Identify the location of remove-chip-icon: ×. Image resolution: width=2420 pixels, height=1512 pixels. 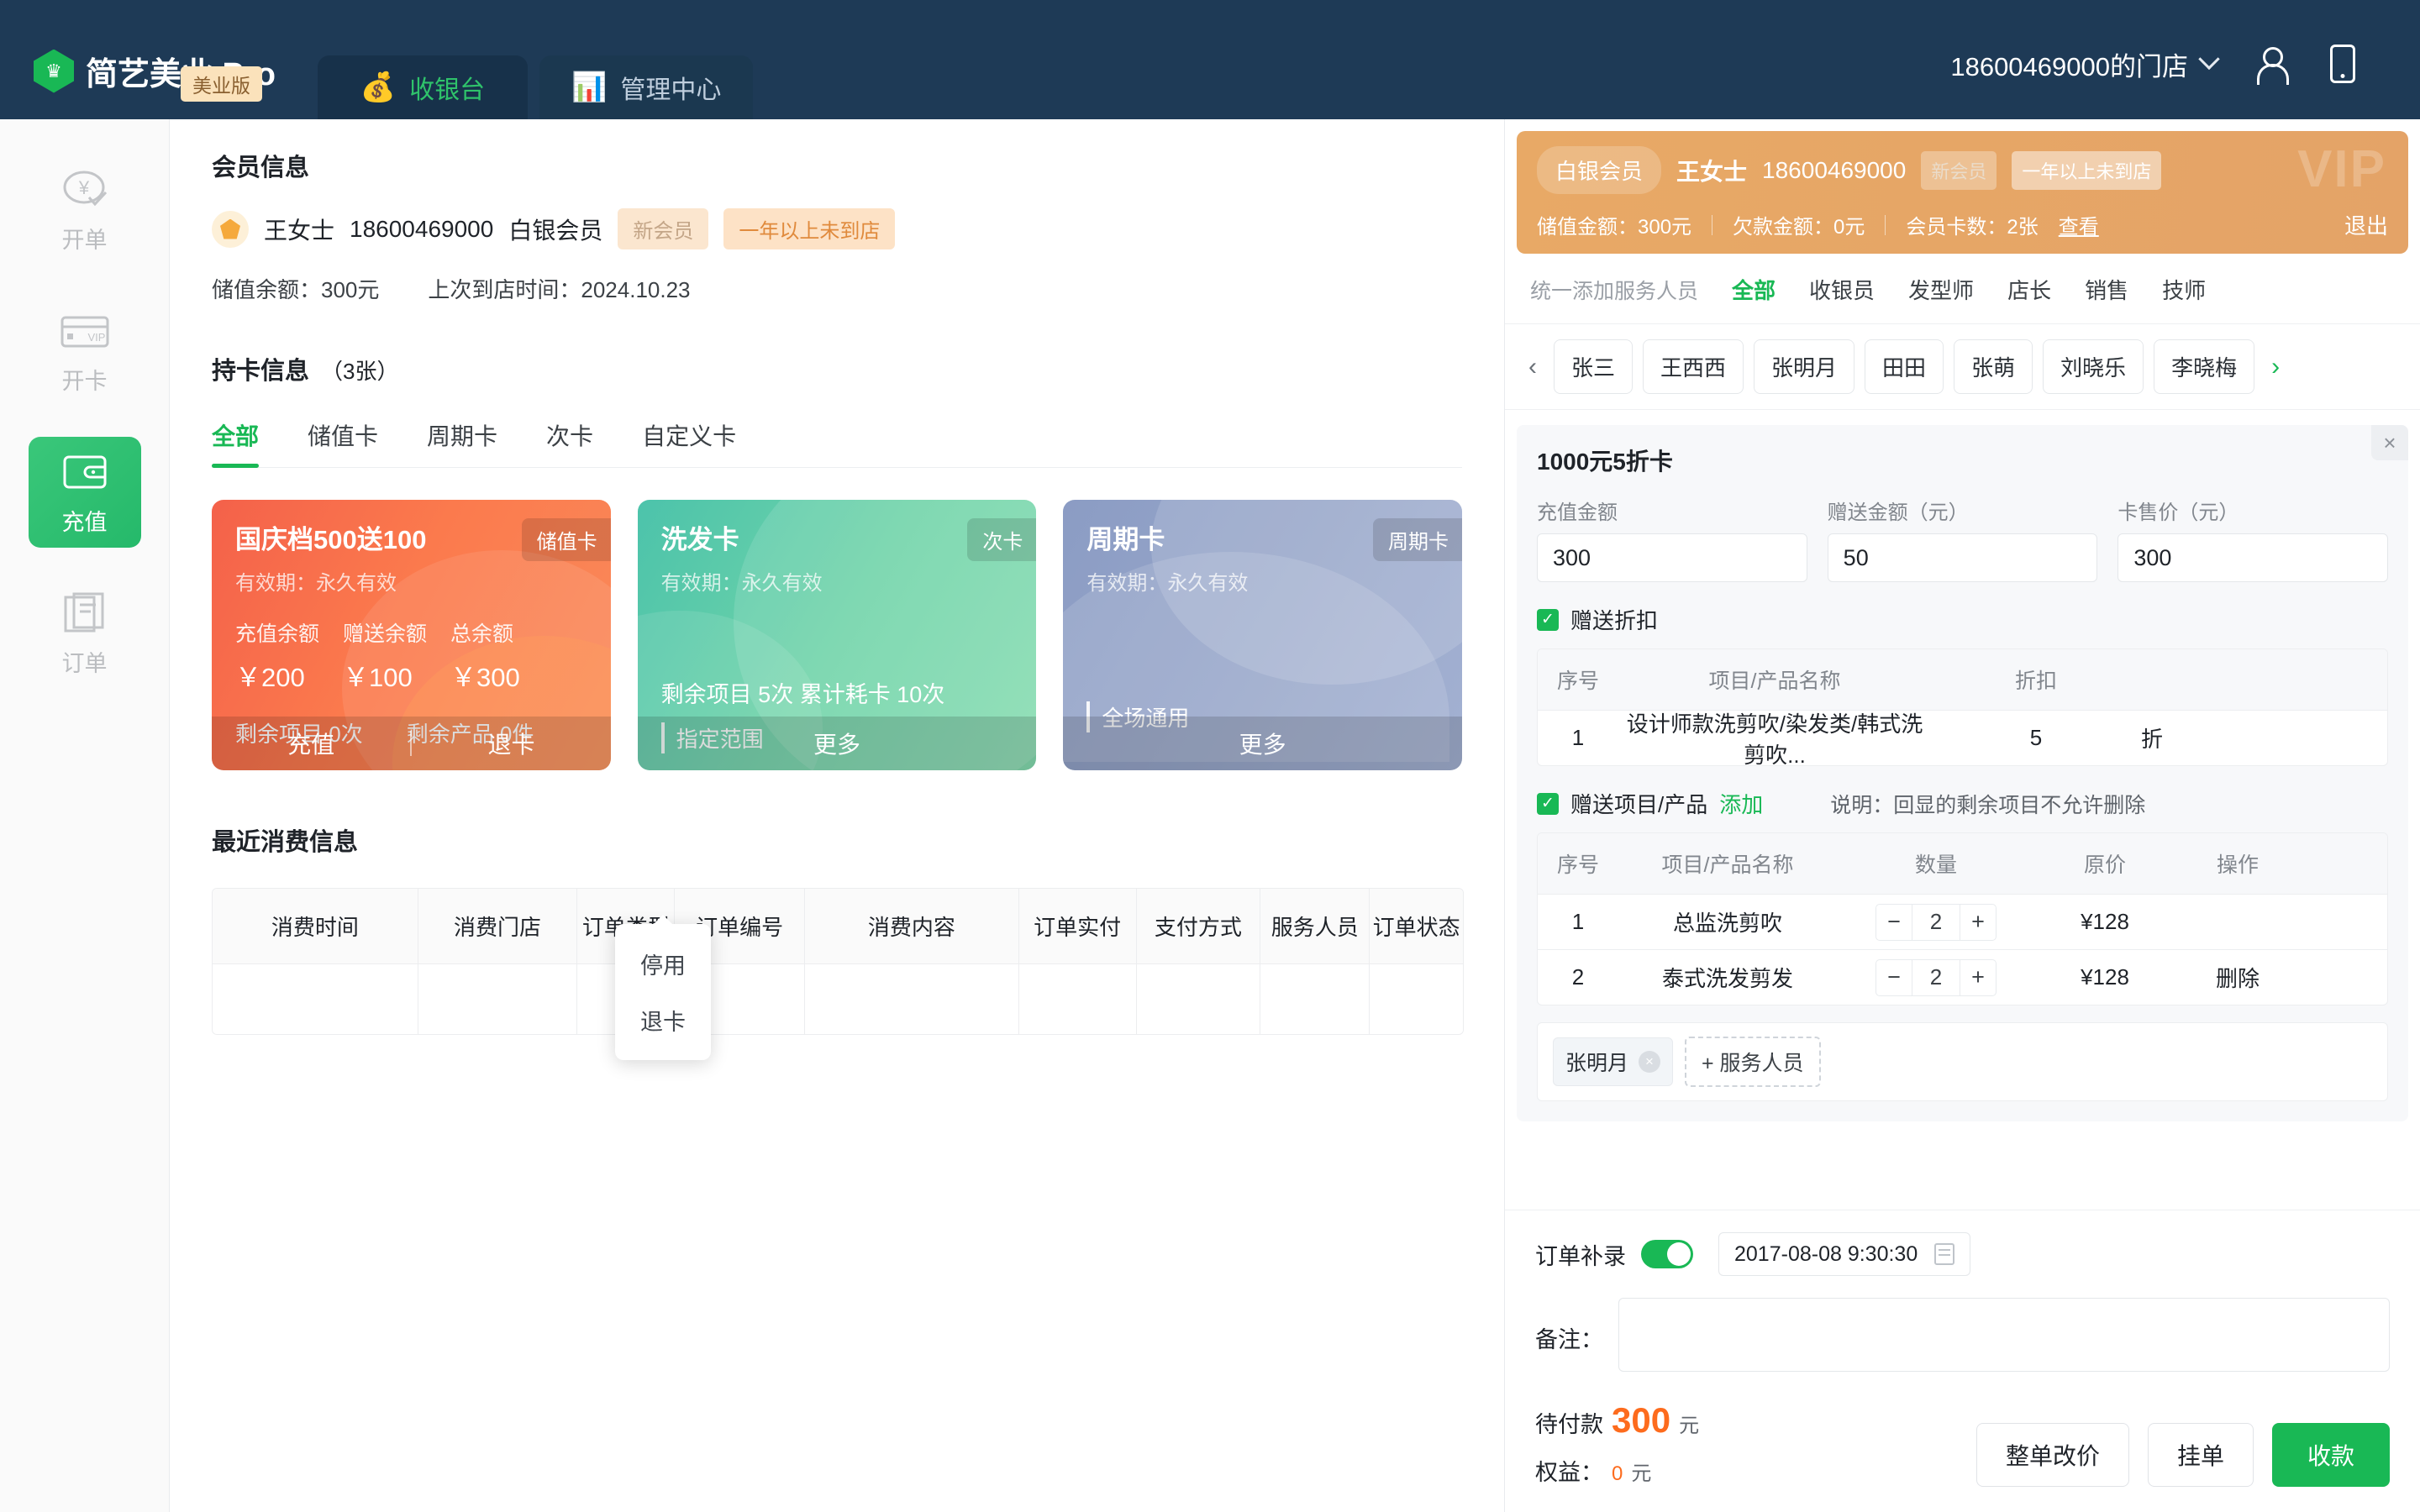
(1650, 1062).